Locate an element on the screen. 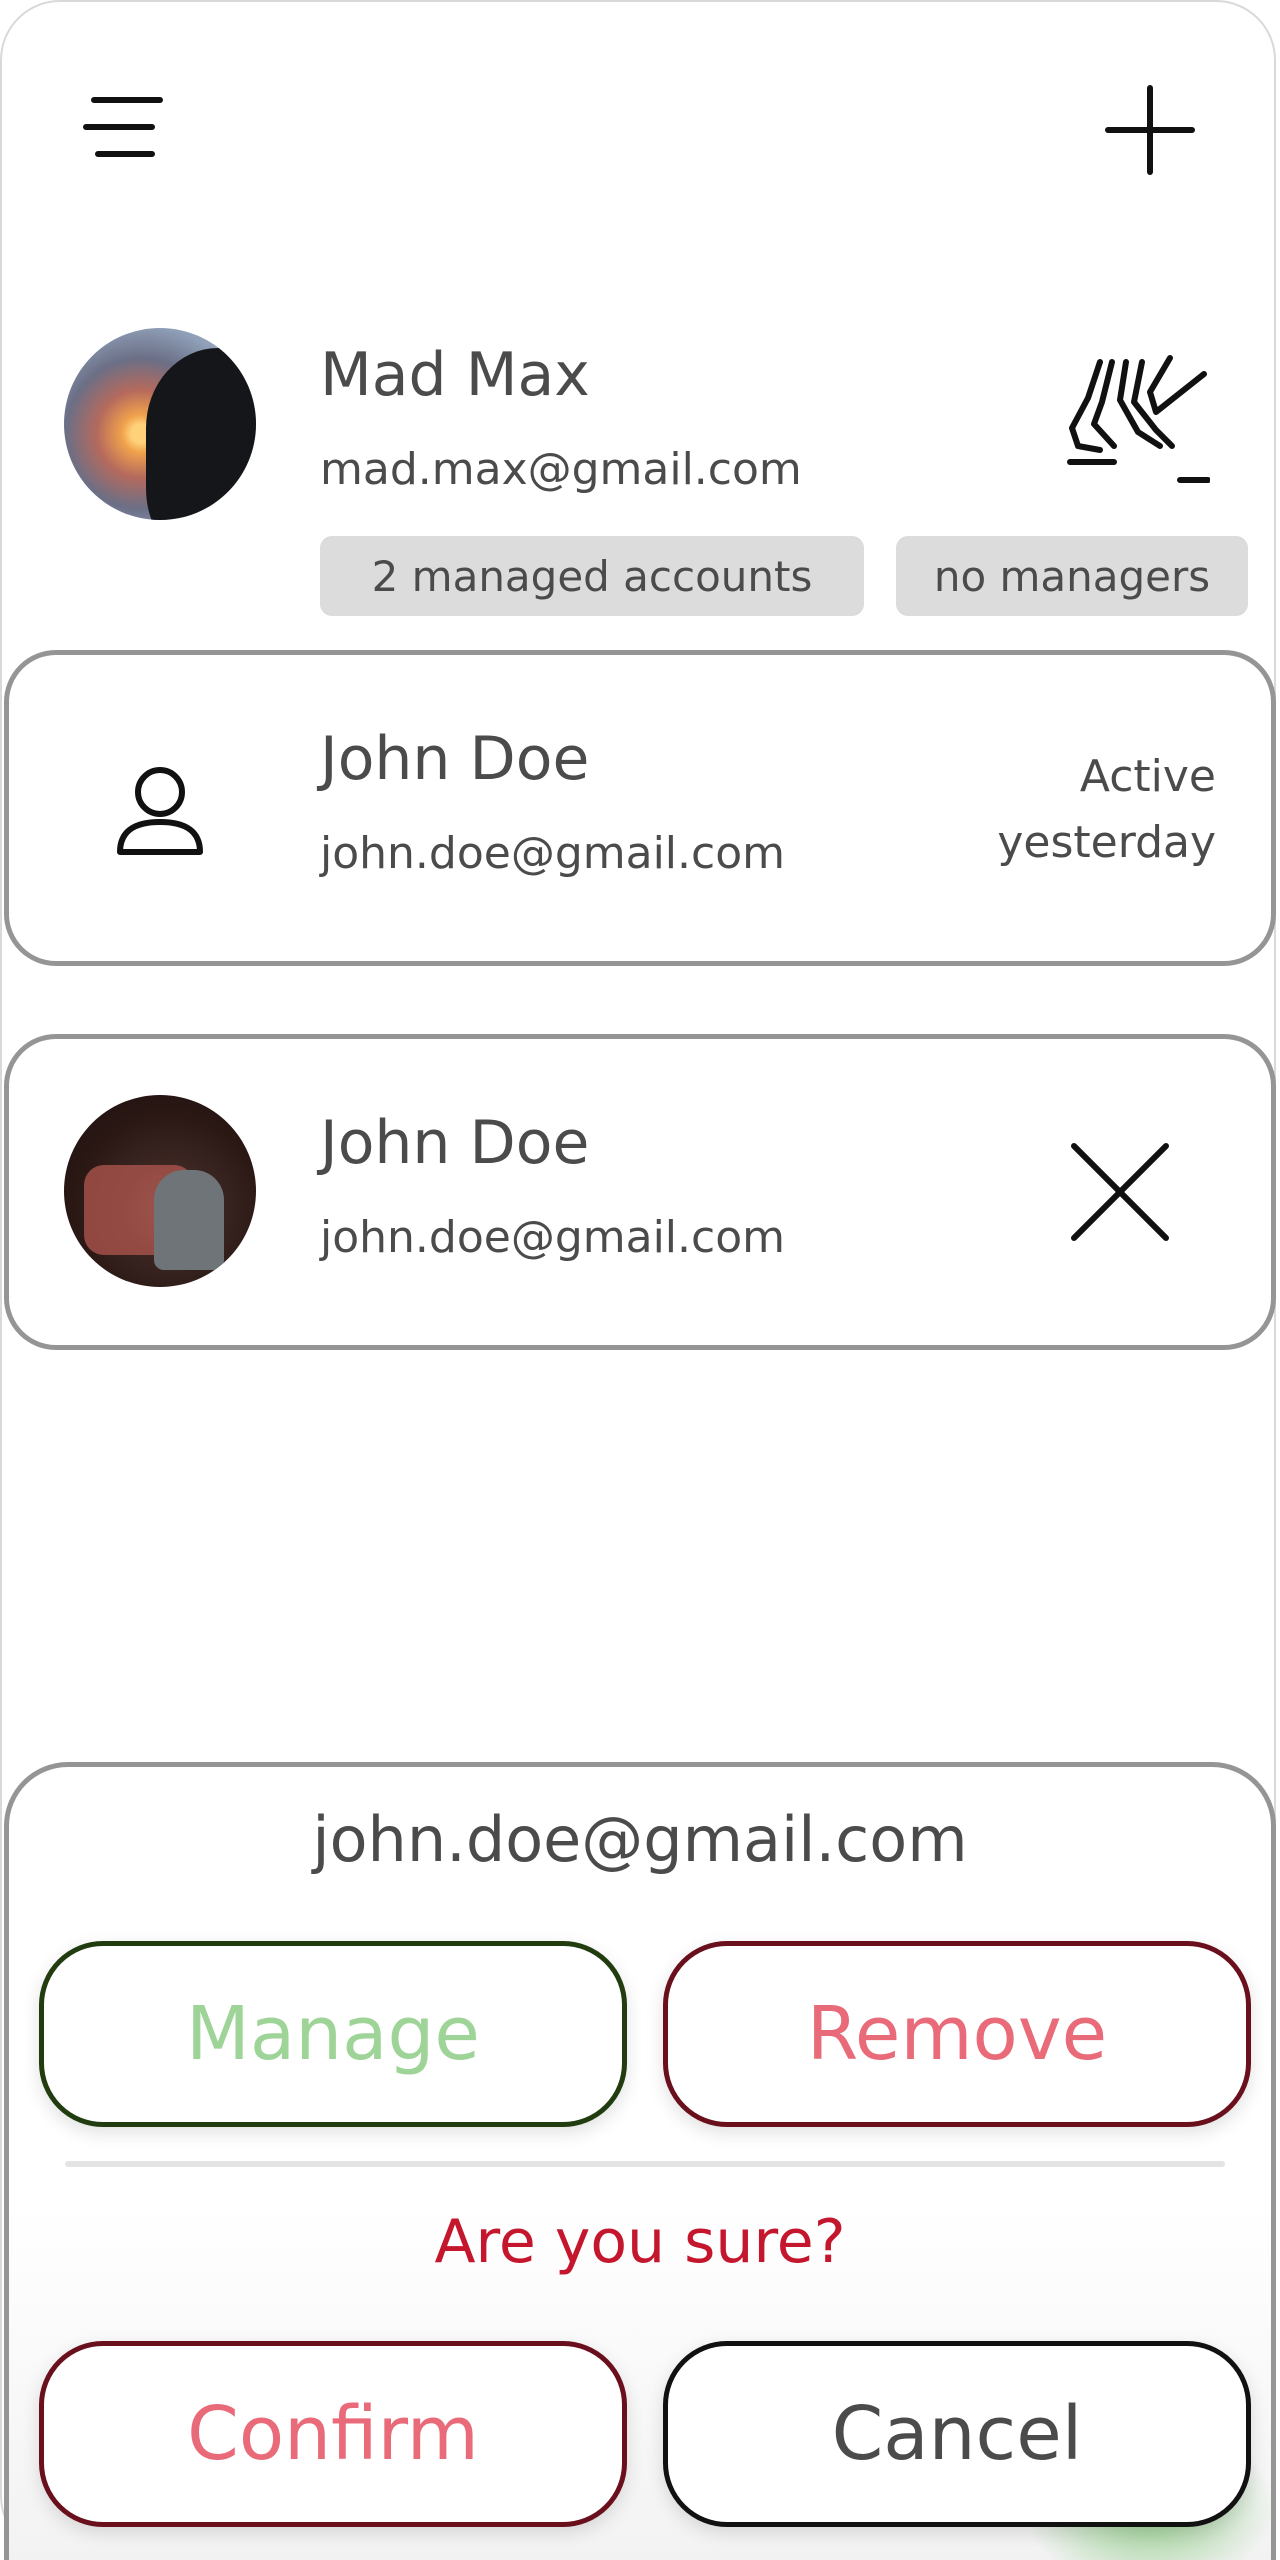 Image resolution: width=1280 pixels, height=2560 pixels. managed-accounts-badge: 2 managed accounts is located at coordinates (592, 576).